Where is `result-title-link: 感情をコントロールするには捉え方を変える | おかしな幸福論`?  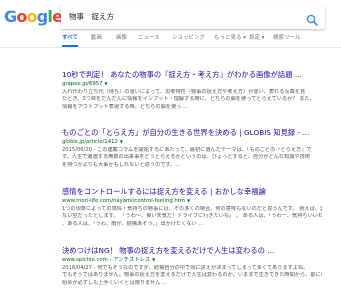 result-title-link: 感情をコントロールするには捉え方を変える | おかしな幸福論 is located at coordinates (192, 191).